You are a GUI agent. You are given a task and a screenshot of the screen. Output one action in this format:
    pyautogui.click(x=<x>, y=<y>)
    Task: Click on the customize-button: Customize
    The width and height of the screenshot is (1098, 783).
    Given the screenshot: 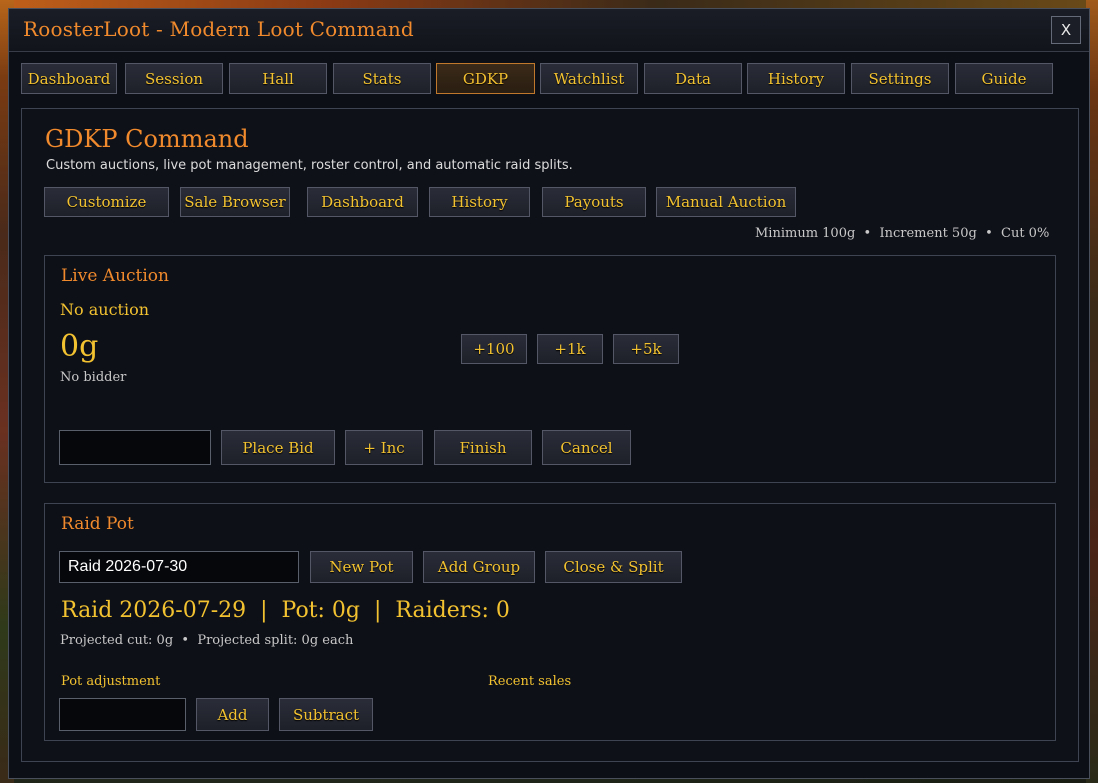 What is the action you would take?
    pyautogui.click(x=106, y=202)
    